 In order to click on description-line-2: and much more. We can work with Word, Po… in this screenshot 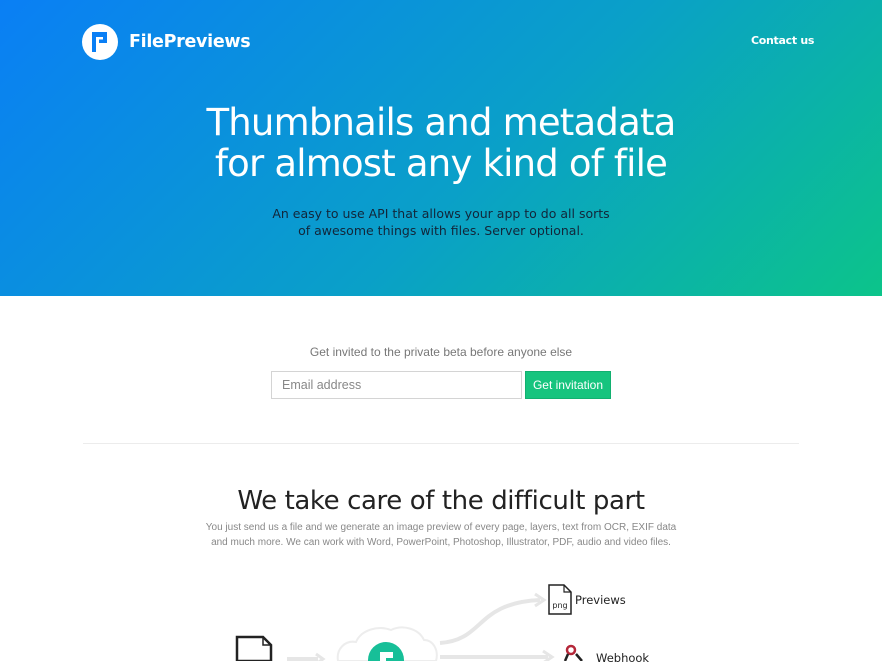, I will do `click(441, 542)`.